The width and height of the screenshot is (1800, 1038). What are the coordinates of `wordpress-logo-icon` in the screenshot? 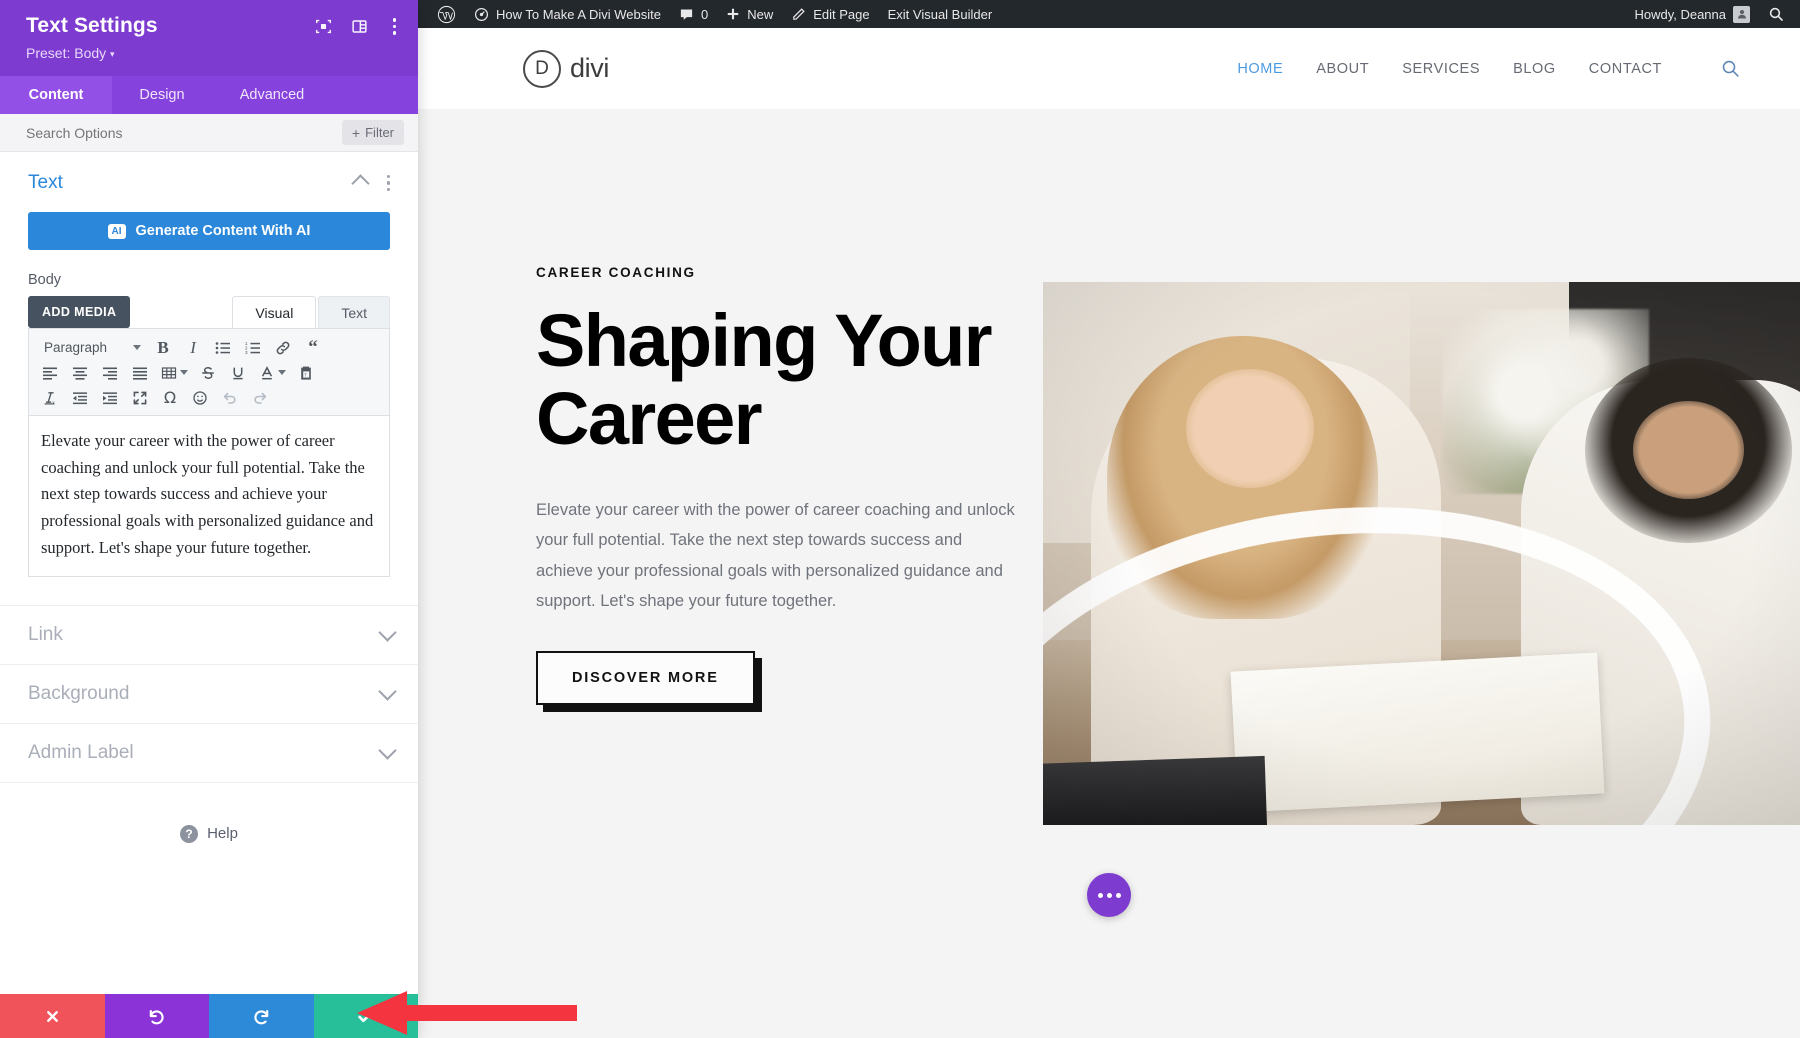 It's located at (446, 14).